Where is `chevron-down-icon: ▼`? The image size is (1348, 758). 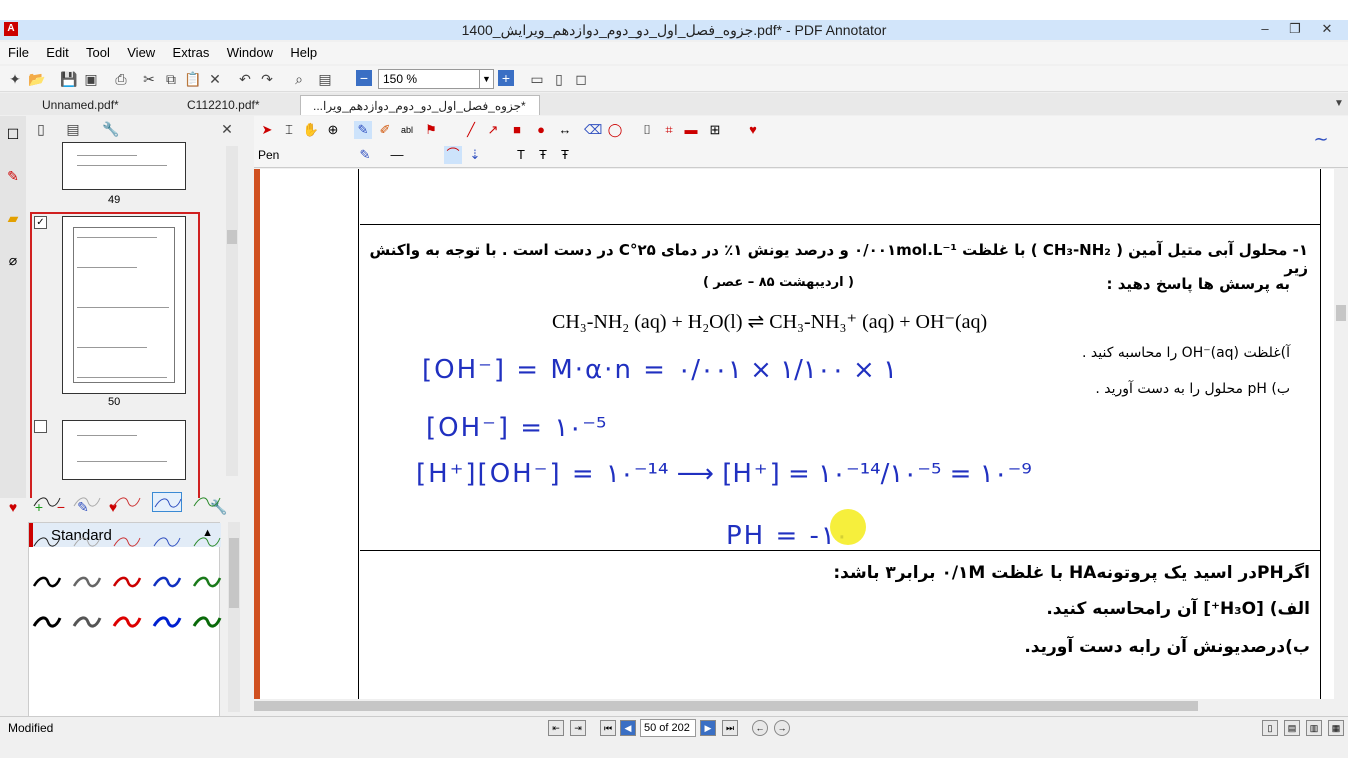
chevron-down-icon: ▼ is located at coordinates (486, 79).